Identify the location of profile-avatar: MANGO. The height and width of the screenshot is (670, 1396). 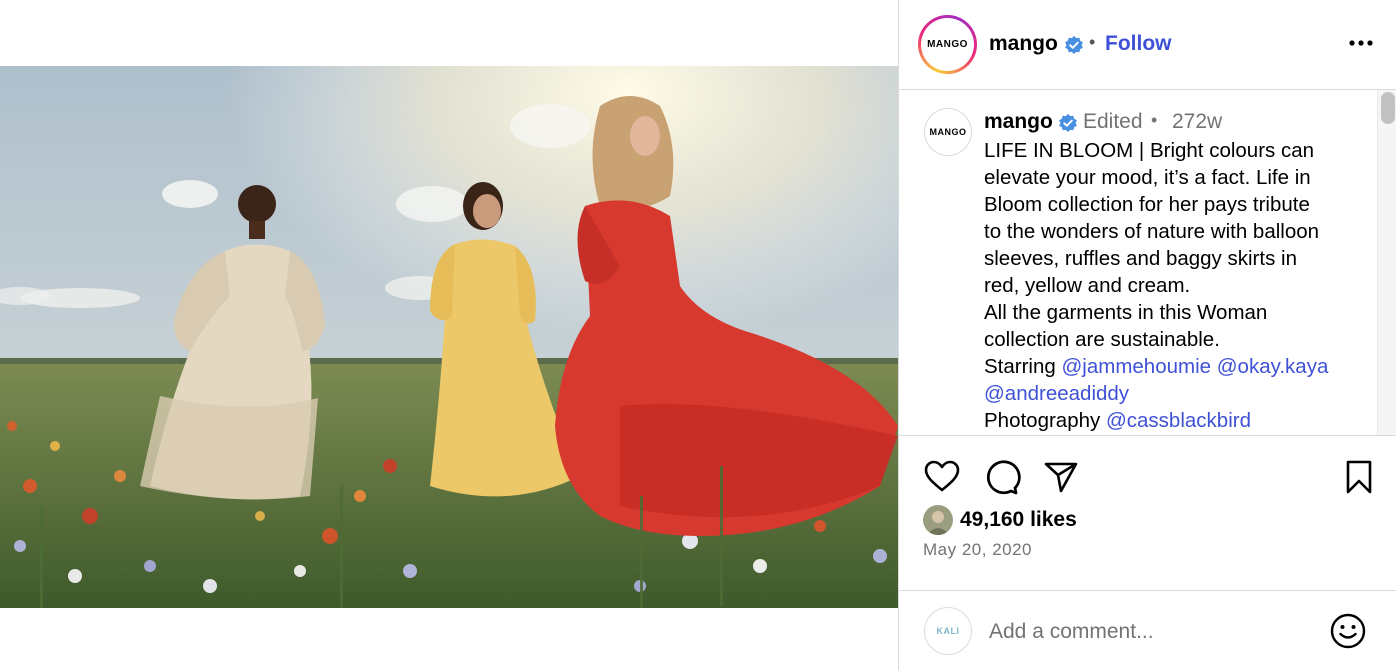
(947, 44).